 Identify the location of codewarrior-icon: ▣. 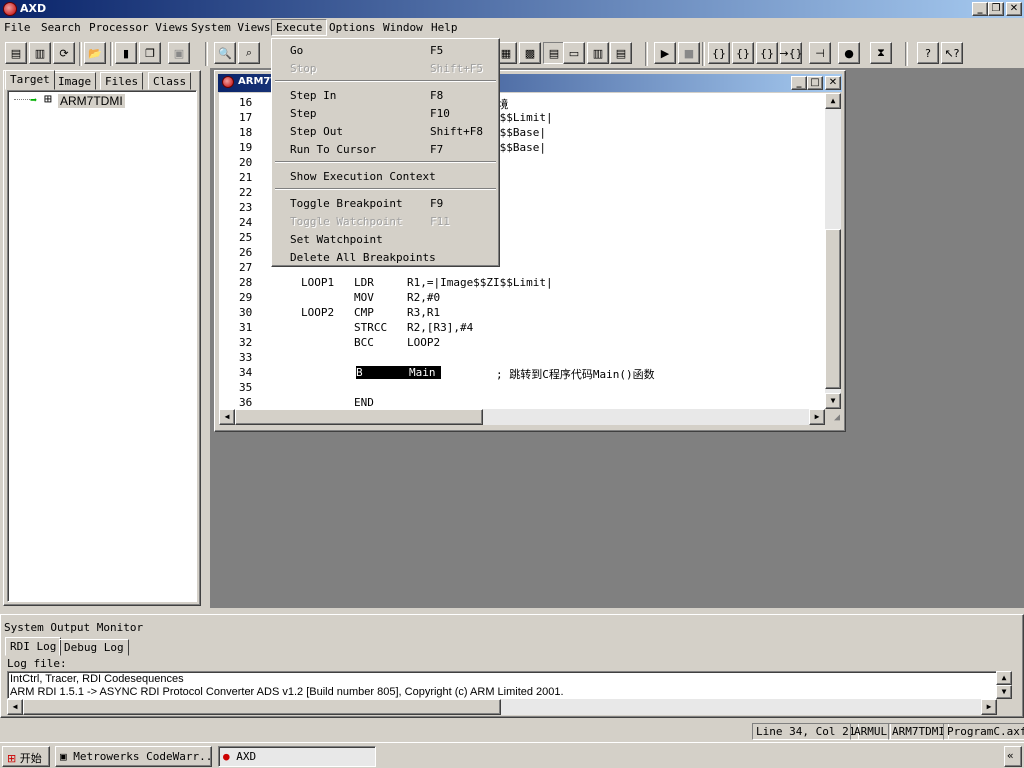
(63, 756).